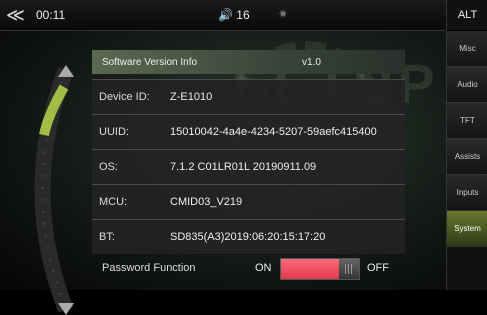  Describe the element at coordinates (46, 190) in the screenshot. I see `volume-arc-slider` at that location.